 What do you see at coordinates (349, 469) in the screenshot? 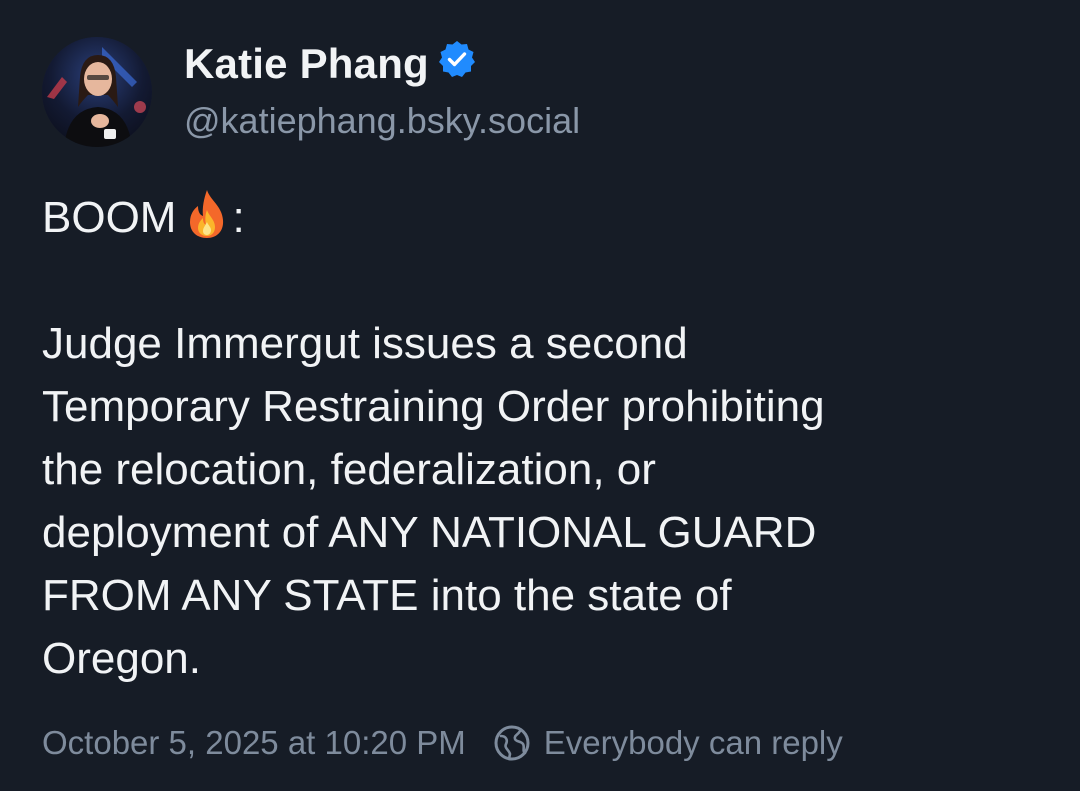
I see `post-paragraph-line: the relocation, federalization, or` at bounding box center [349, 469].